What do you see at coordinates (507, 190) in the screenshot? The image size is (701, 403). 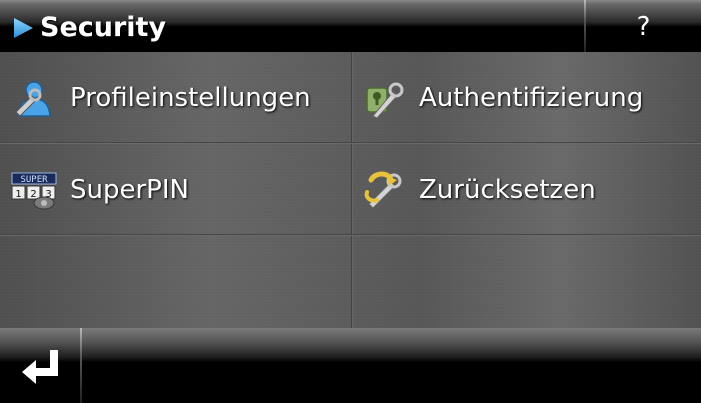 I see `menu-item-label: Zurücksetzen` at bounding box center [507, 190].